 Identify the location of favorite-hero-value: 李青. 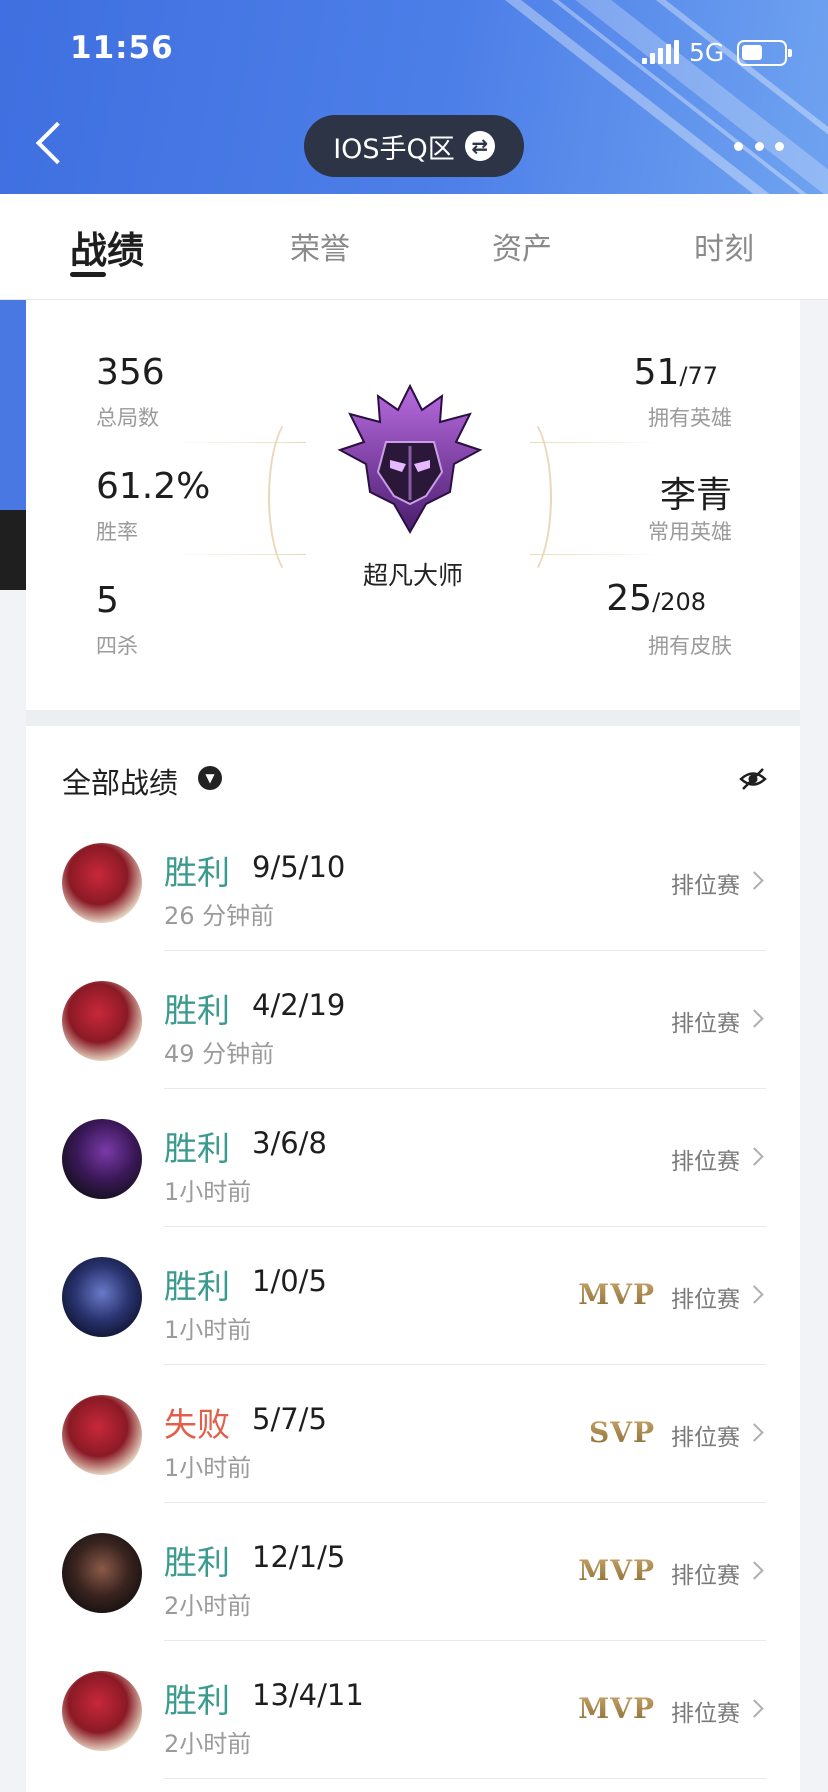
(695, 495).